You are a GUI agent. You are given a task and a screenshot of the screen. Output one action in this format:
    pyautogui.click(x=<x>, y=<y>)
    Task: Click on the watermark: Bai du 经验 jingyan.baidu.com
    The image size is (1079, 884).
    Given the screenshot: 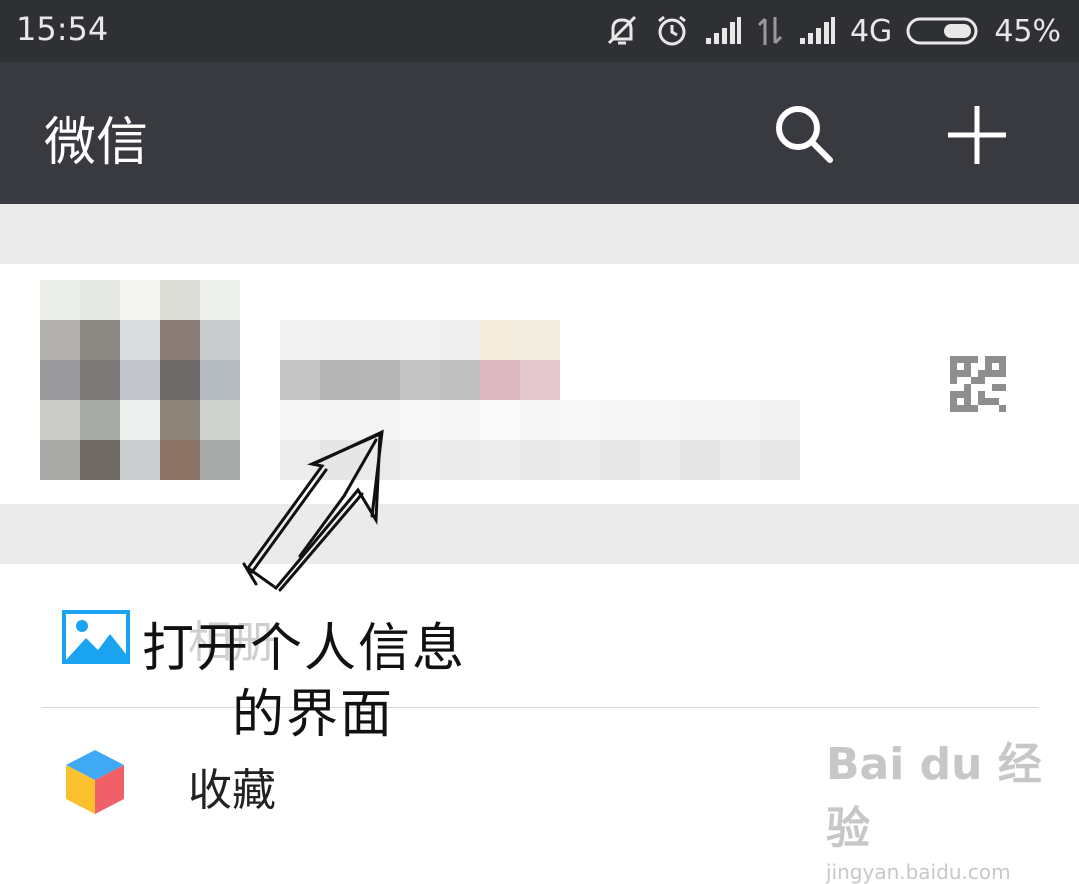 What is the action you would take?
    pyautogui.click(x=952, y=806)
    